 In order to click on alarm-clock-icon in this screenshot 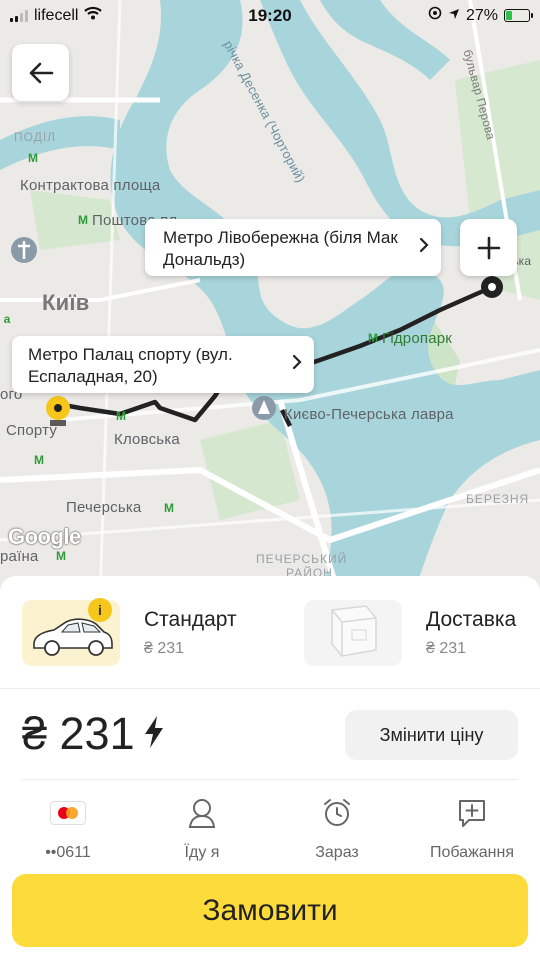, I will do `click(337, 813)`.